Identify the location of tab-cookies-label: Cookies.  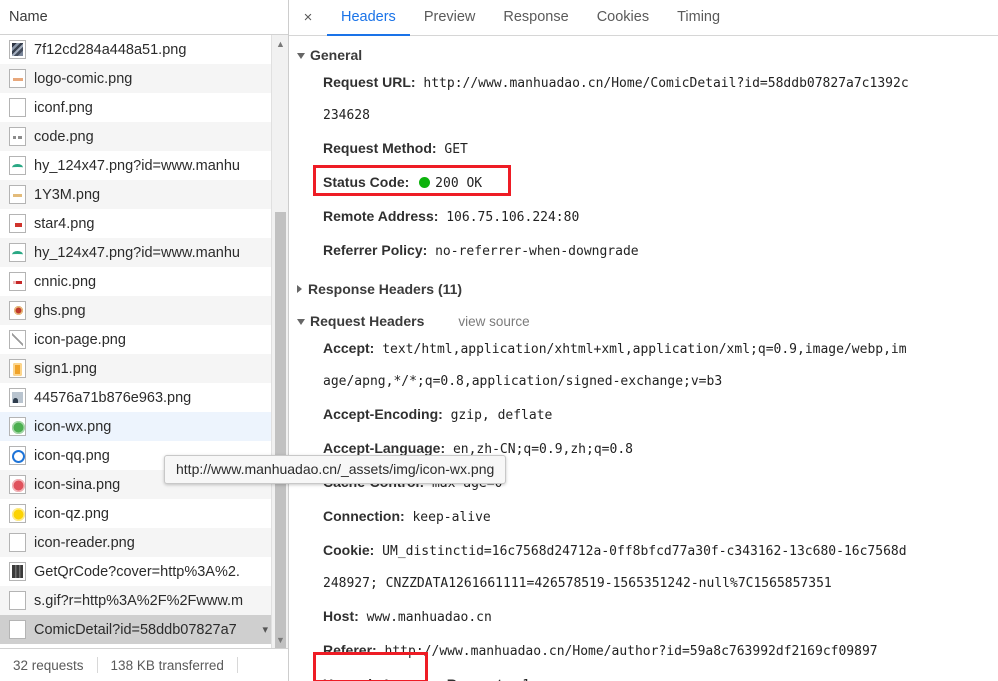
(623, 17).